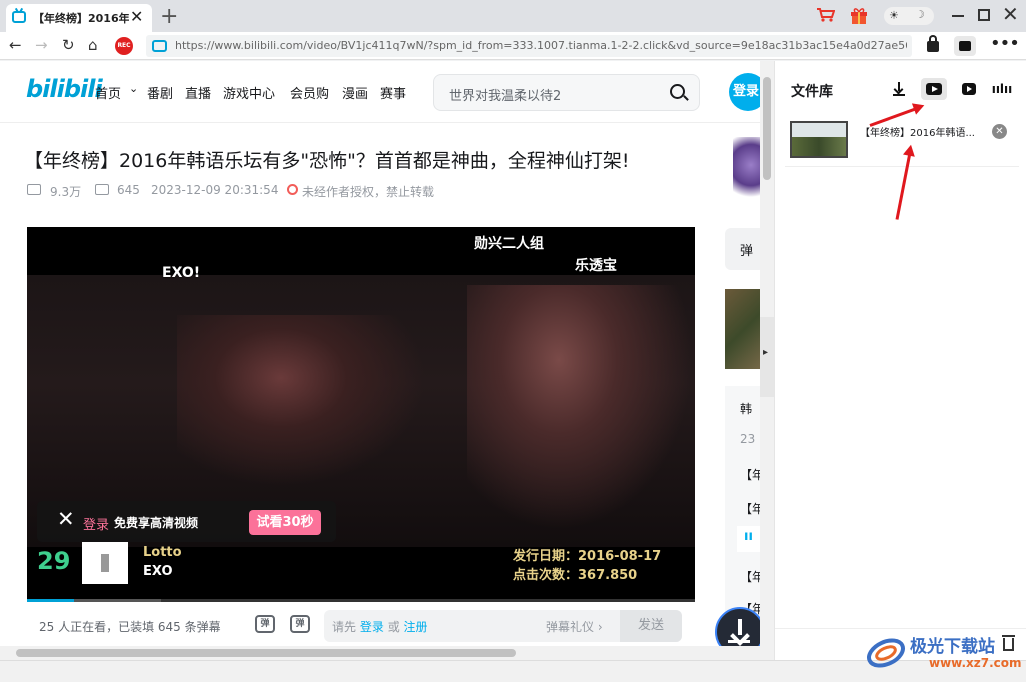  Describe the element at coordinates (909, 16) in the screenshot. I see `theme-toggle: ☀ ☽` at that location.